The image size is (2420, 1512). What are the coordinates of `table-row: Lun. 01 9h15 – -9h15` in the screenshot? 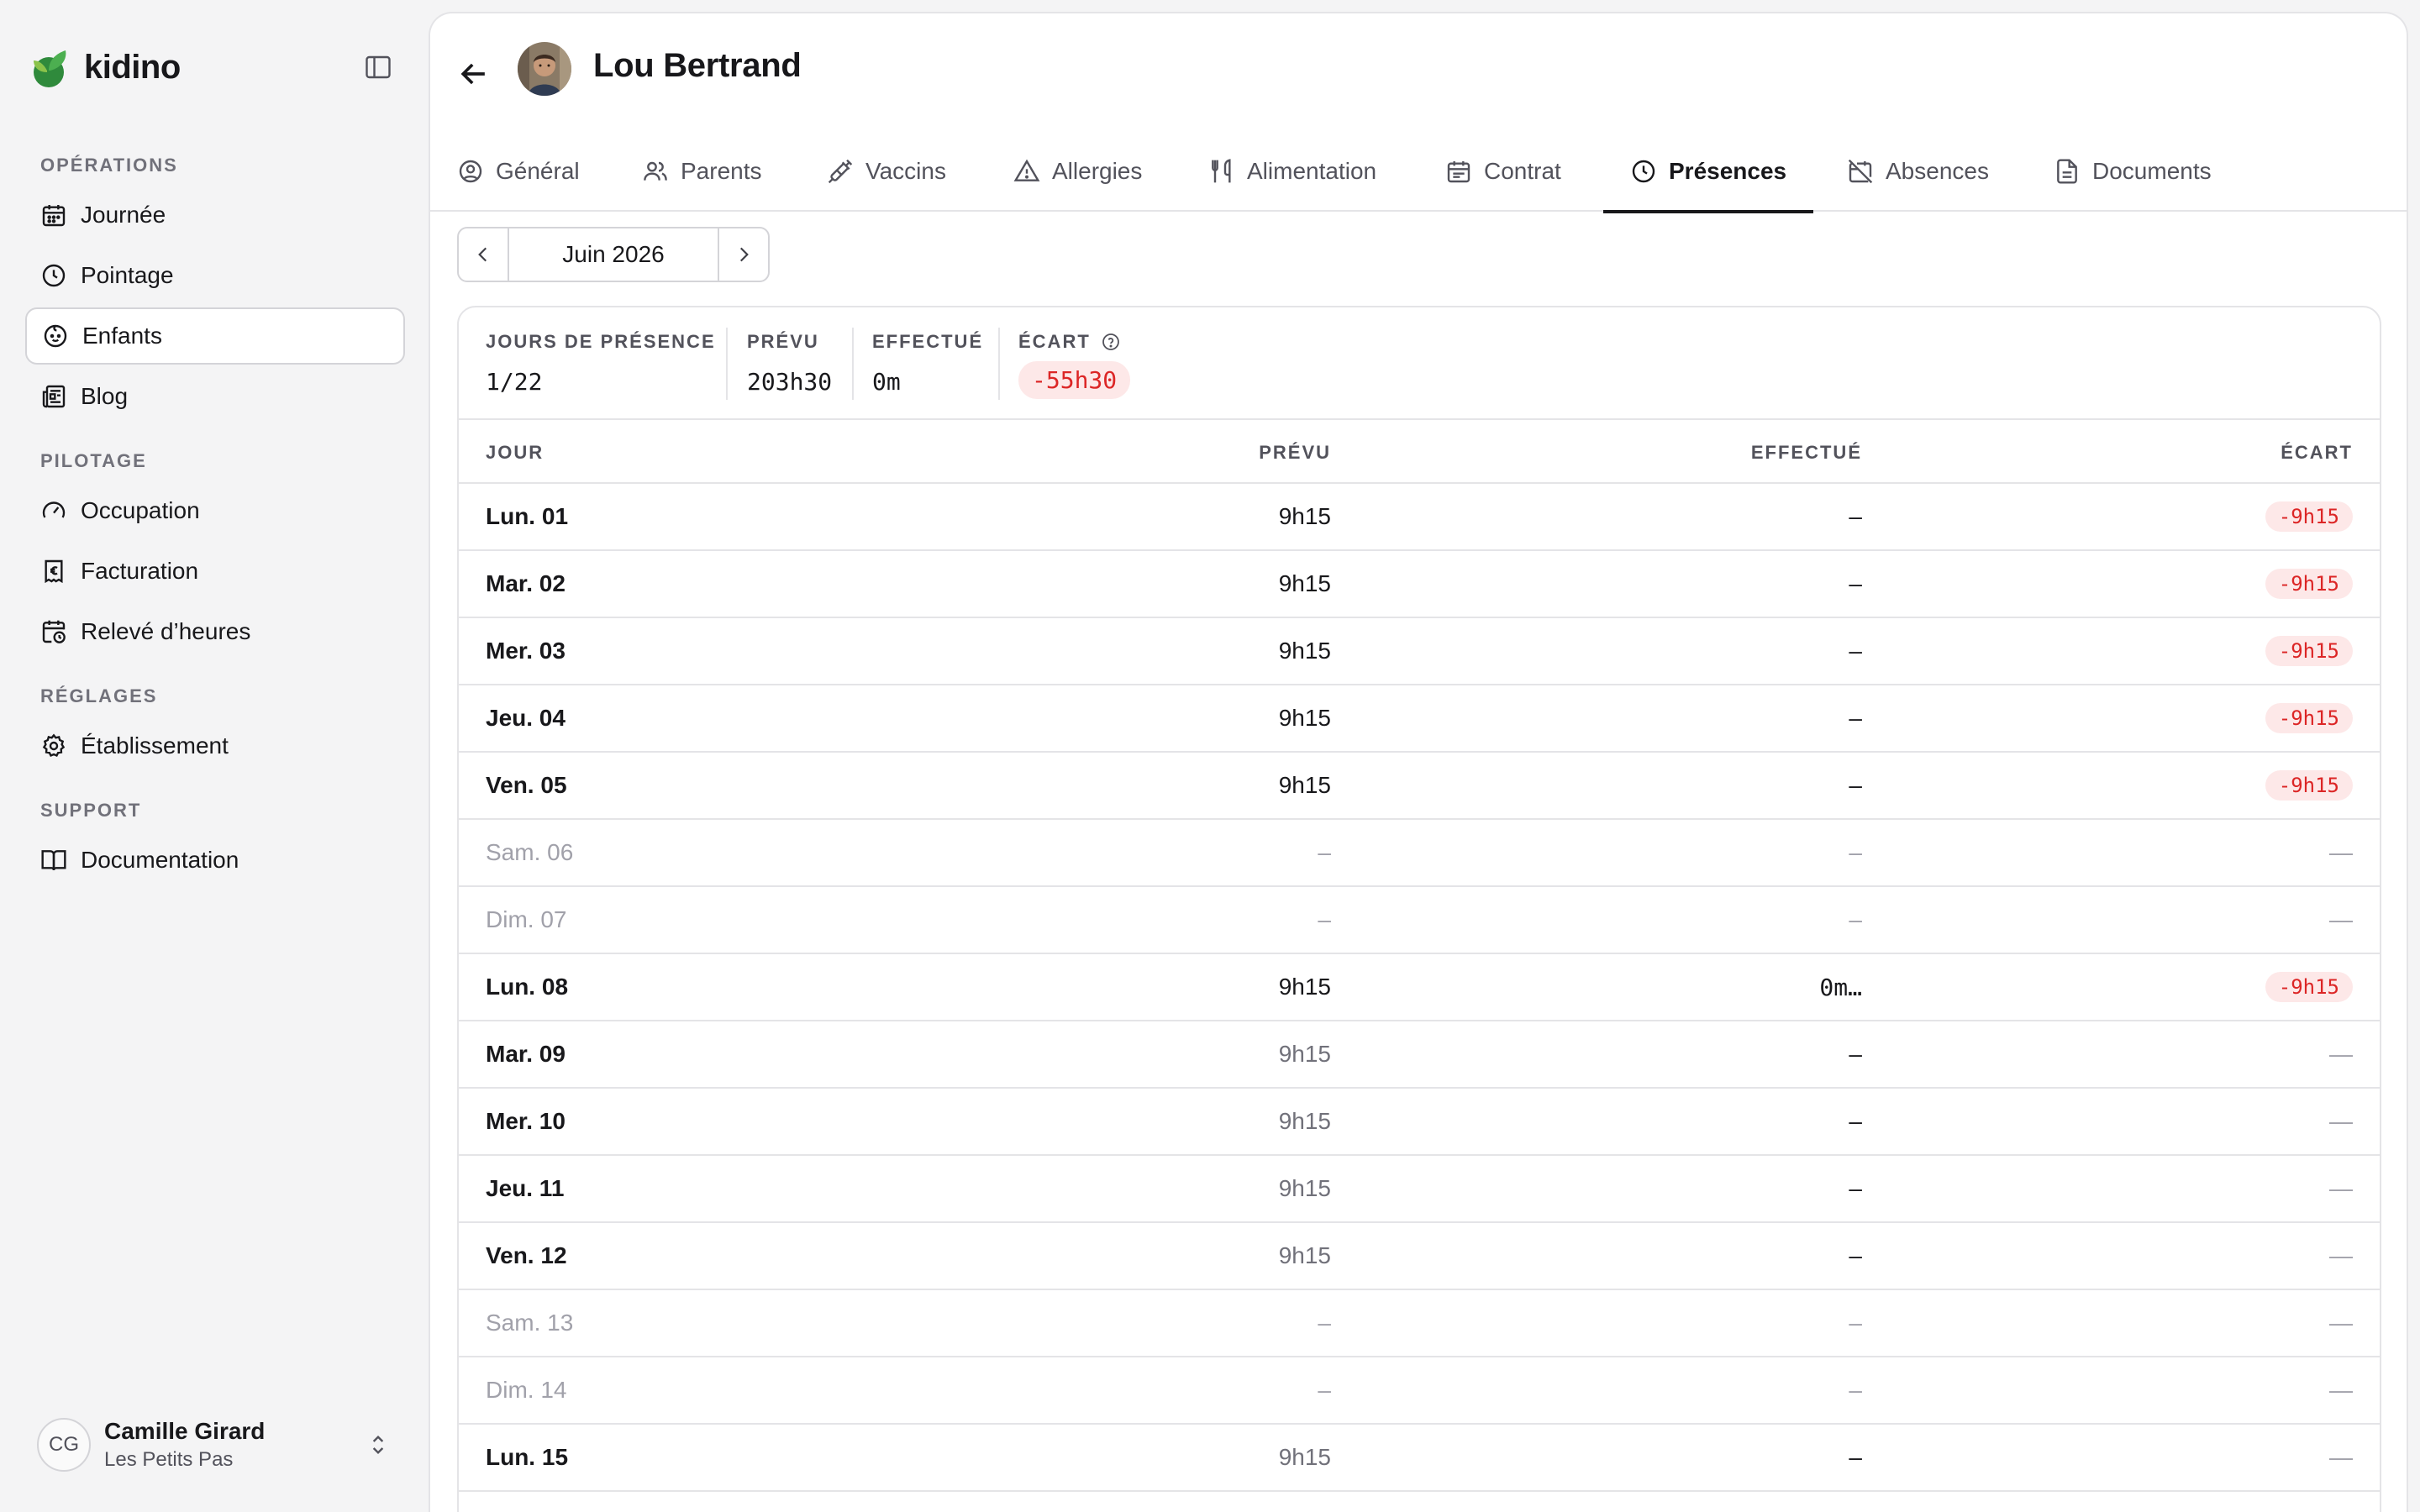 It's located at (1419, 517).